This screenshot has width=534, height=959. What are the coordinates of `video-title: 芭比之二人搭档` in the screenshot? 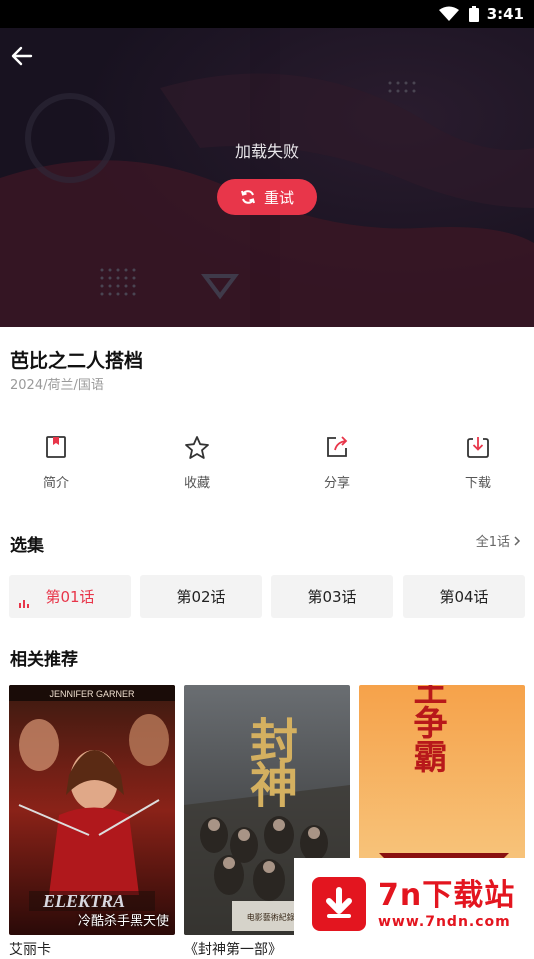 It's located at (77, 361).